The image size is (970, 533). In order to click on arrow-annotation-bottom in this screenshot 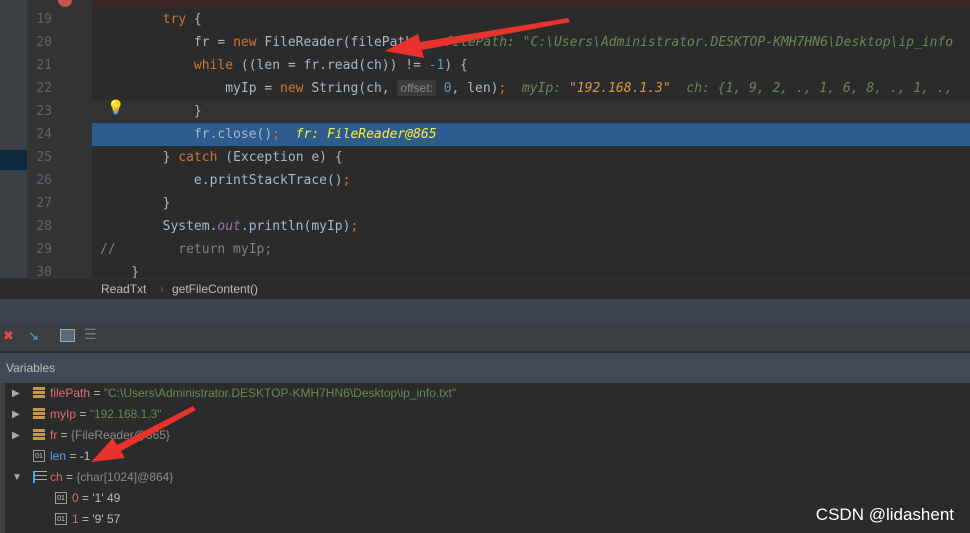, I will do `click(143, 434)`.